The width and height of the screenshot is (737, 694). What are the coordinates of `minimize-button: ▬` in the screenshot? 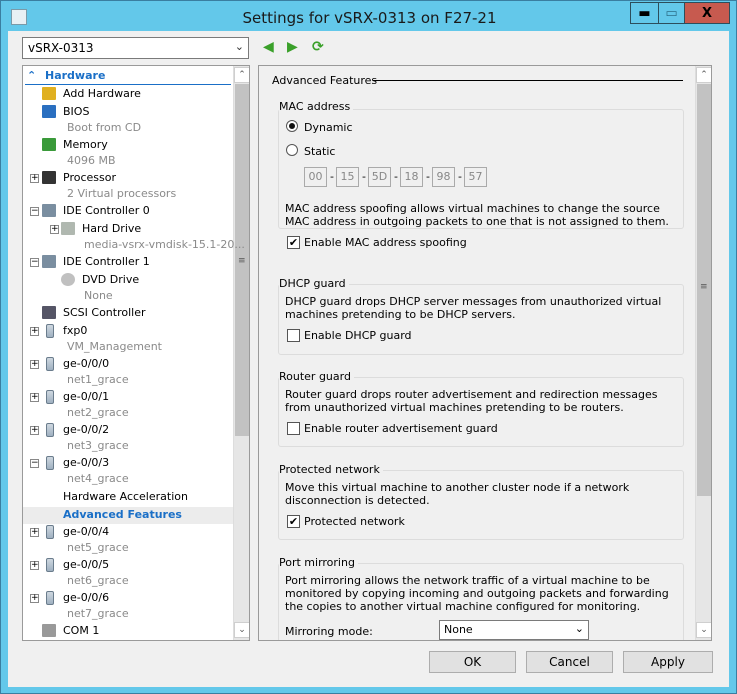 It's located at (644, 13).